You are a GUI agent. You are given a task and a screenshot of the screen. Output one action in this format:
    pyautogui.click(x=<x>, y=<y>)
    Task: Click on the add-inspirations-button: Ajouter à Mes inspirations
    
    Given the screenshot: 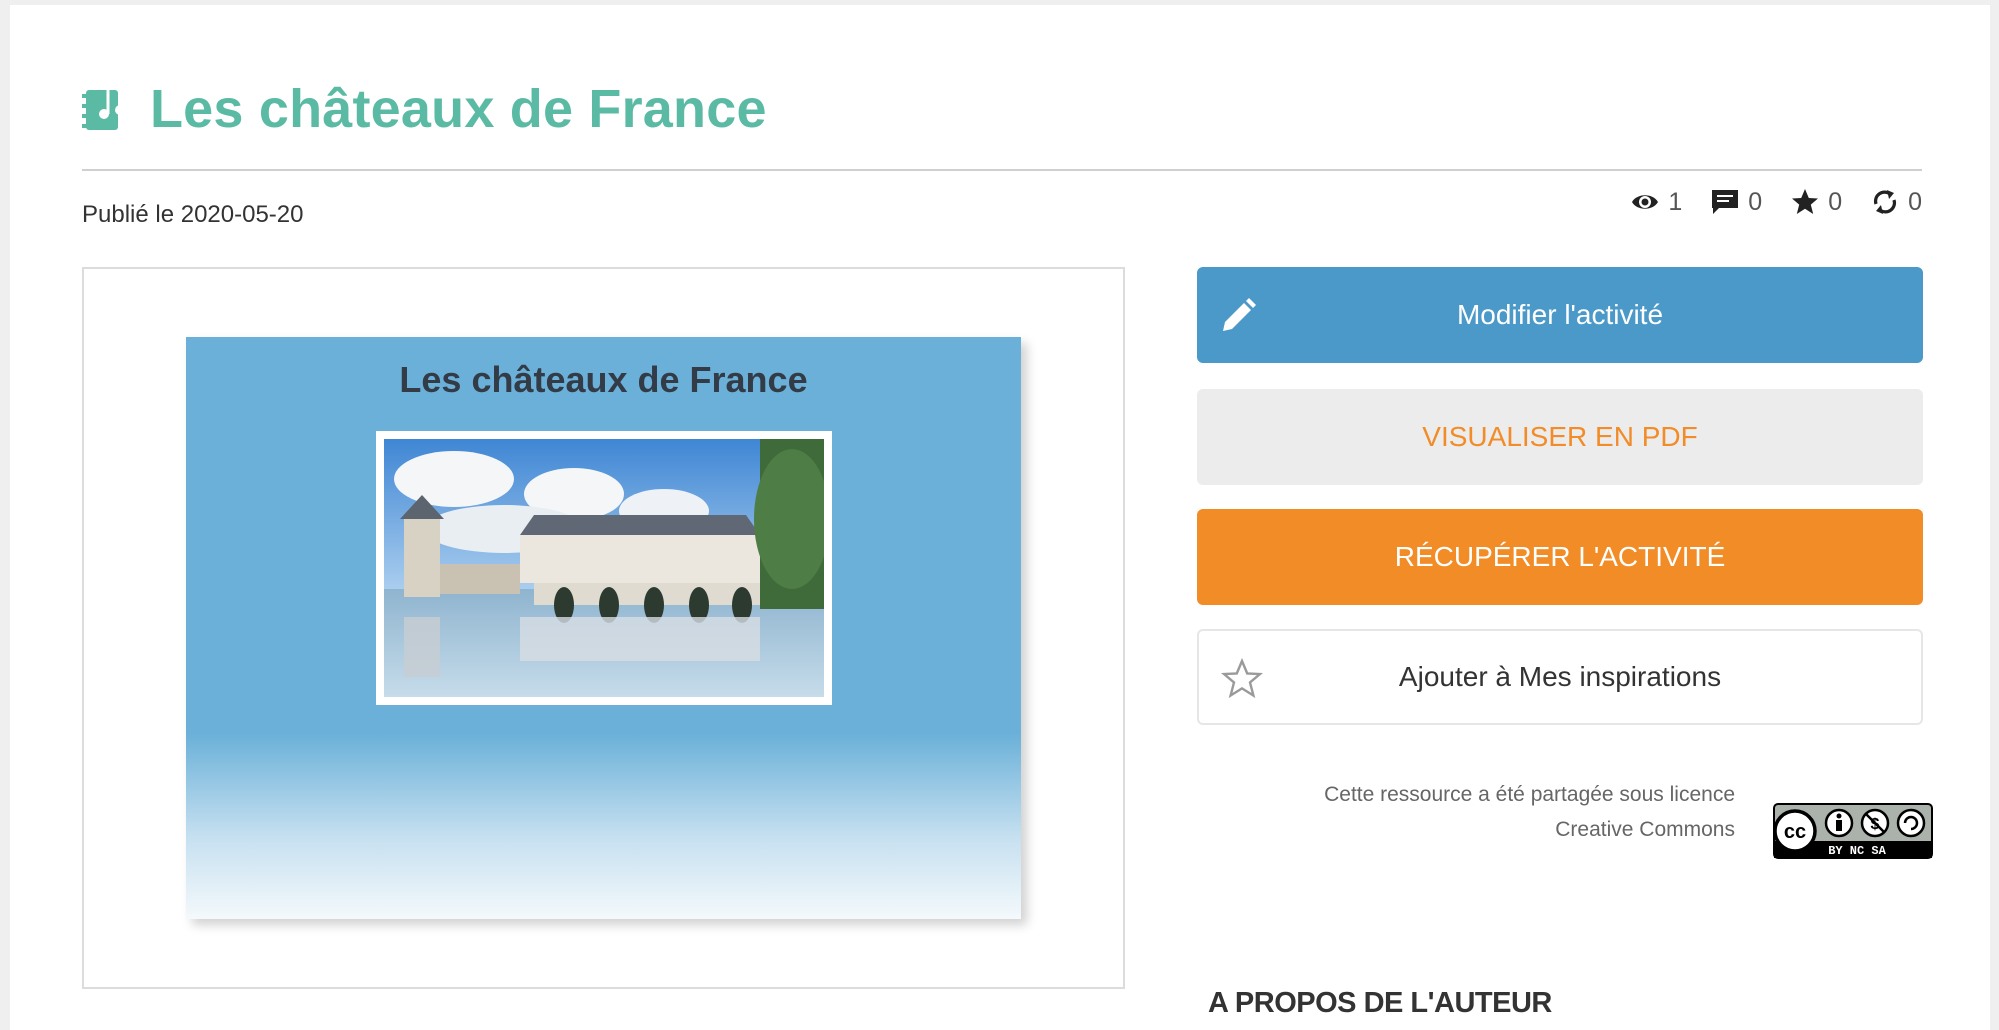 What is the action you would take?
    pyautogui.click(x=1560, y=677)
    